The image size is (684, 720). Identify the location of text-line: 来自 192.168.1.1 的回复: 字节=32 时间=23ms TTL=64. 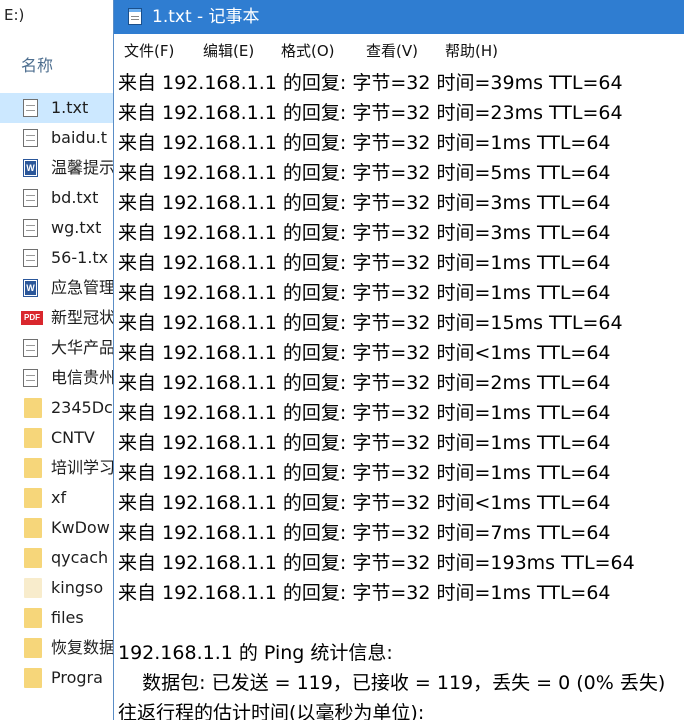
(370, 113).